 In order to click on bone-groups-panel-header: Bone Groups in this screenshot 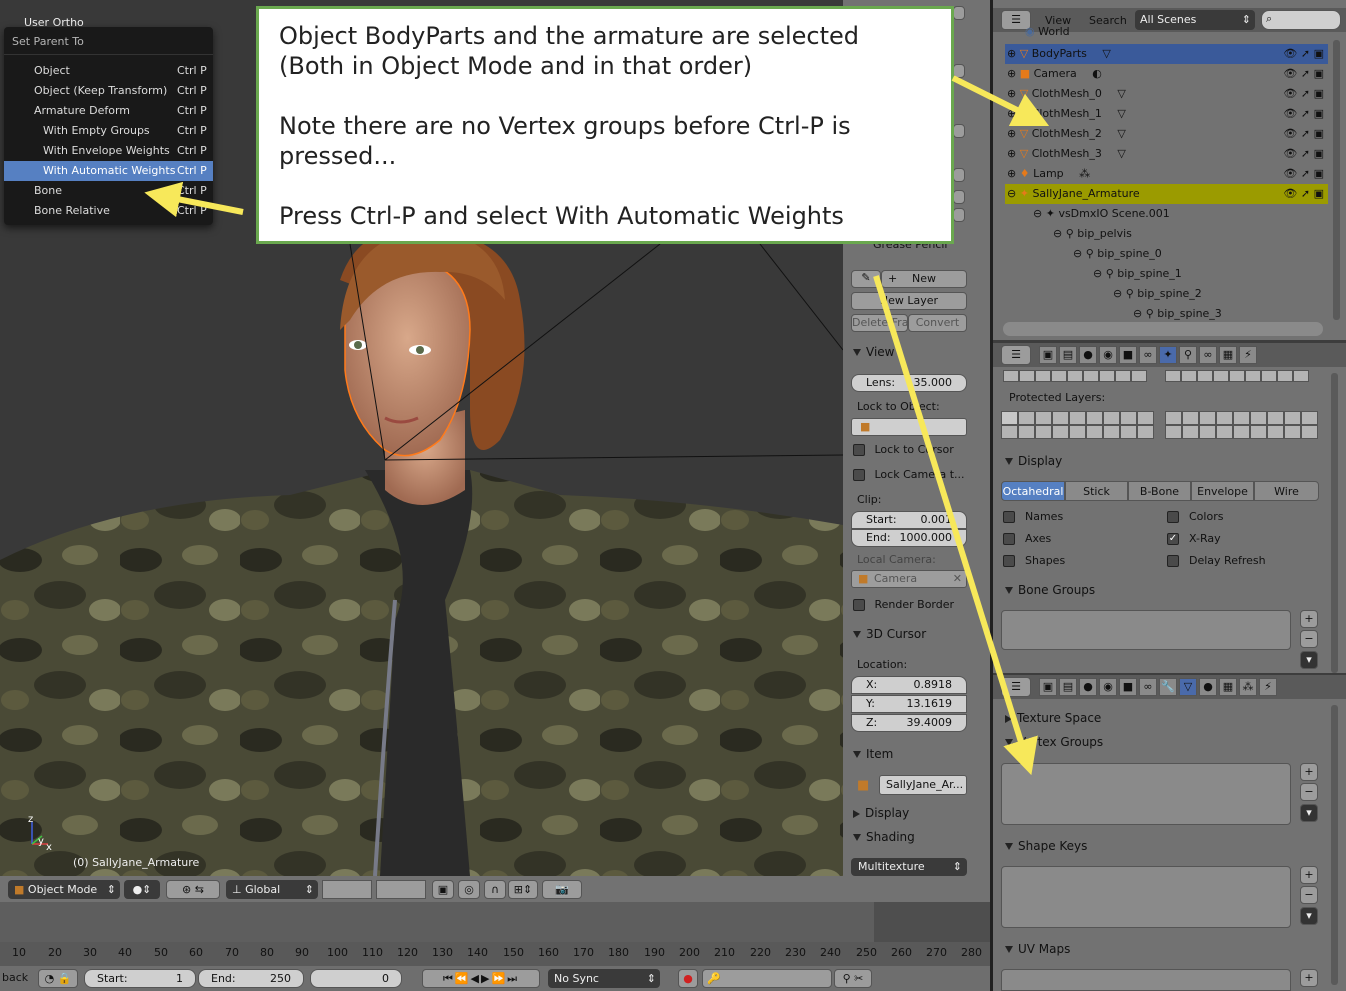, I will do `click(1050, 590)`.